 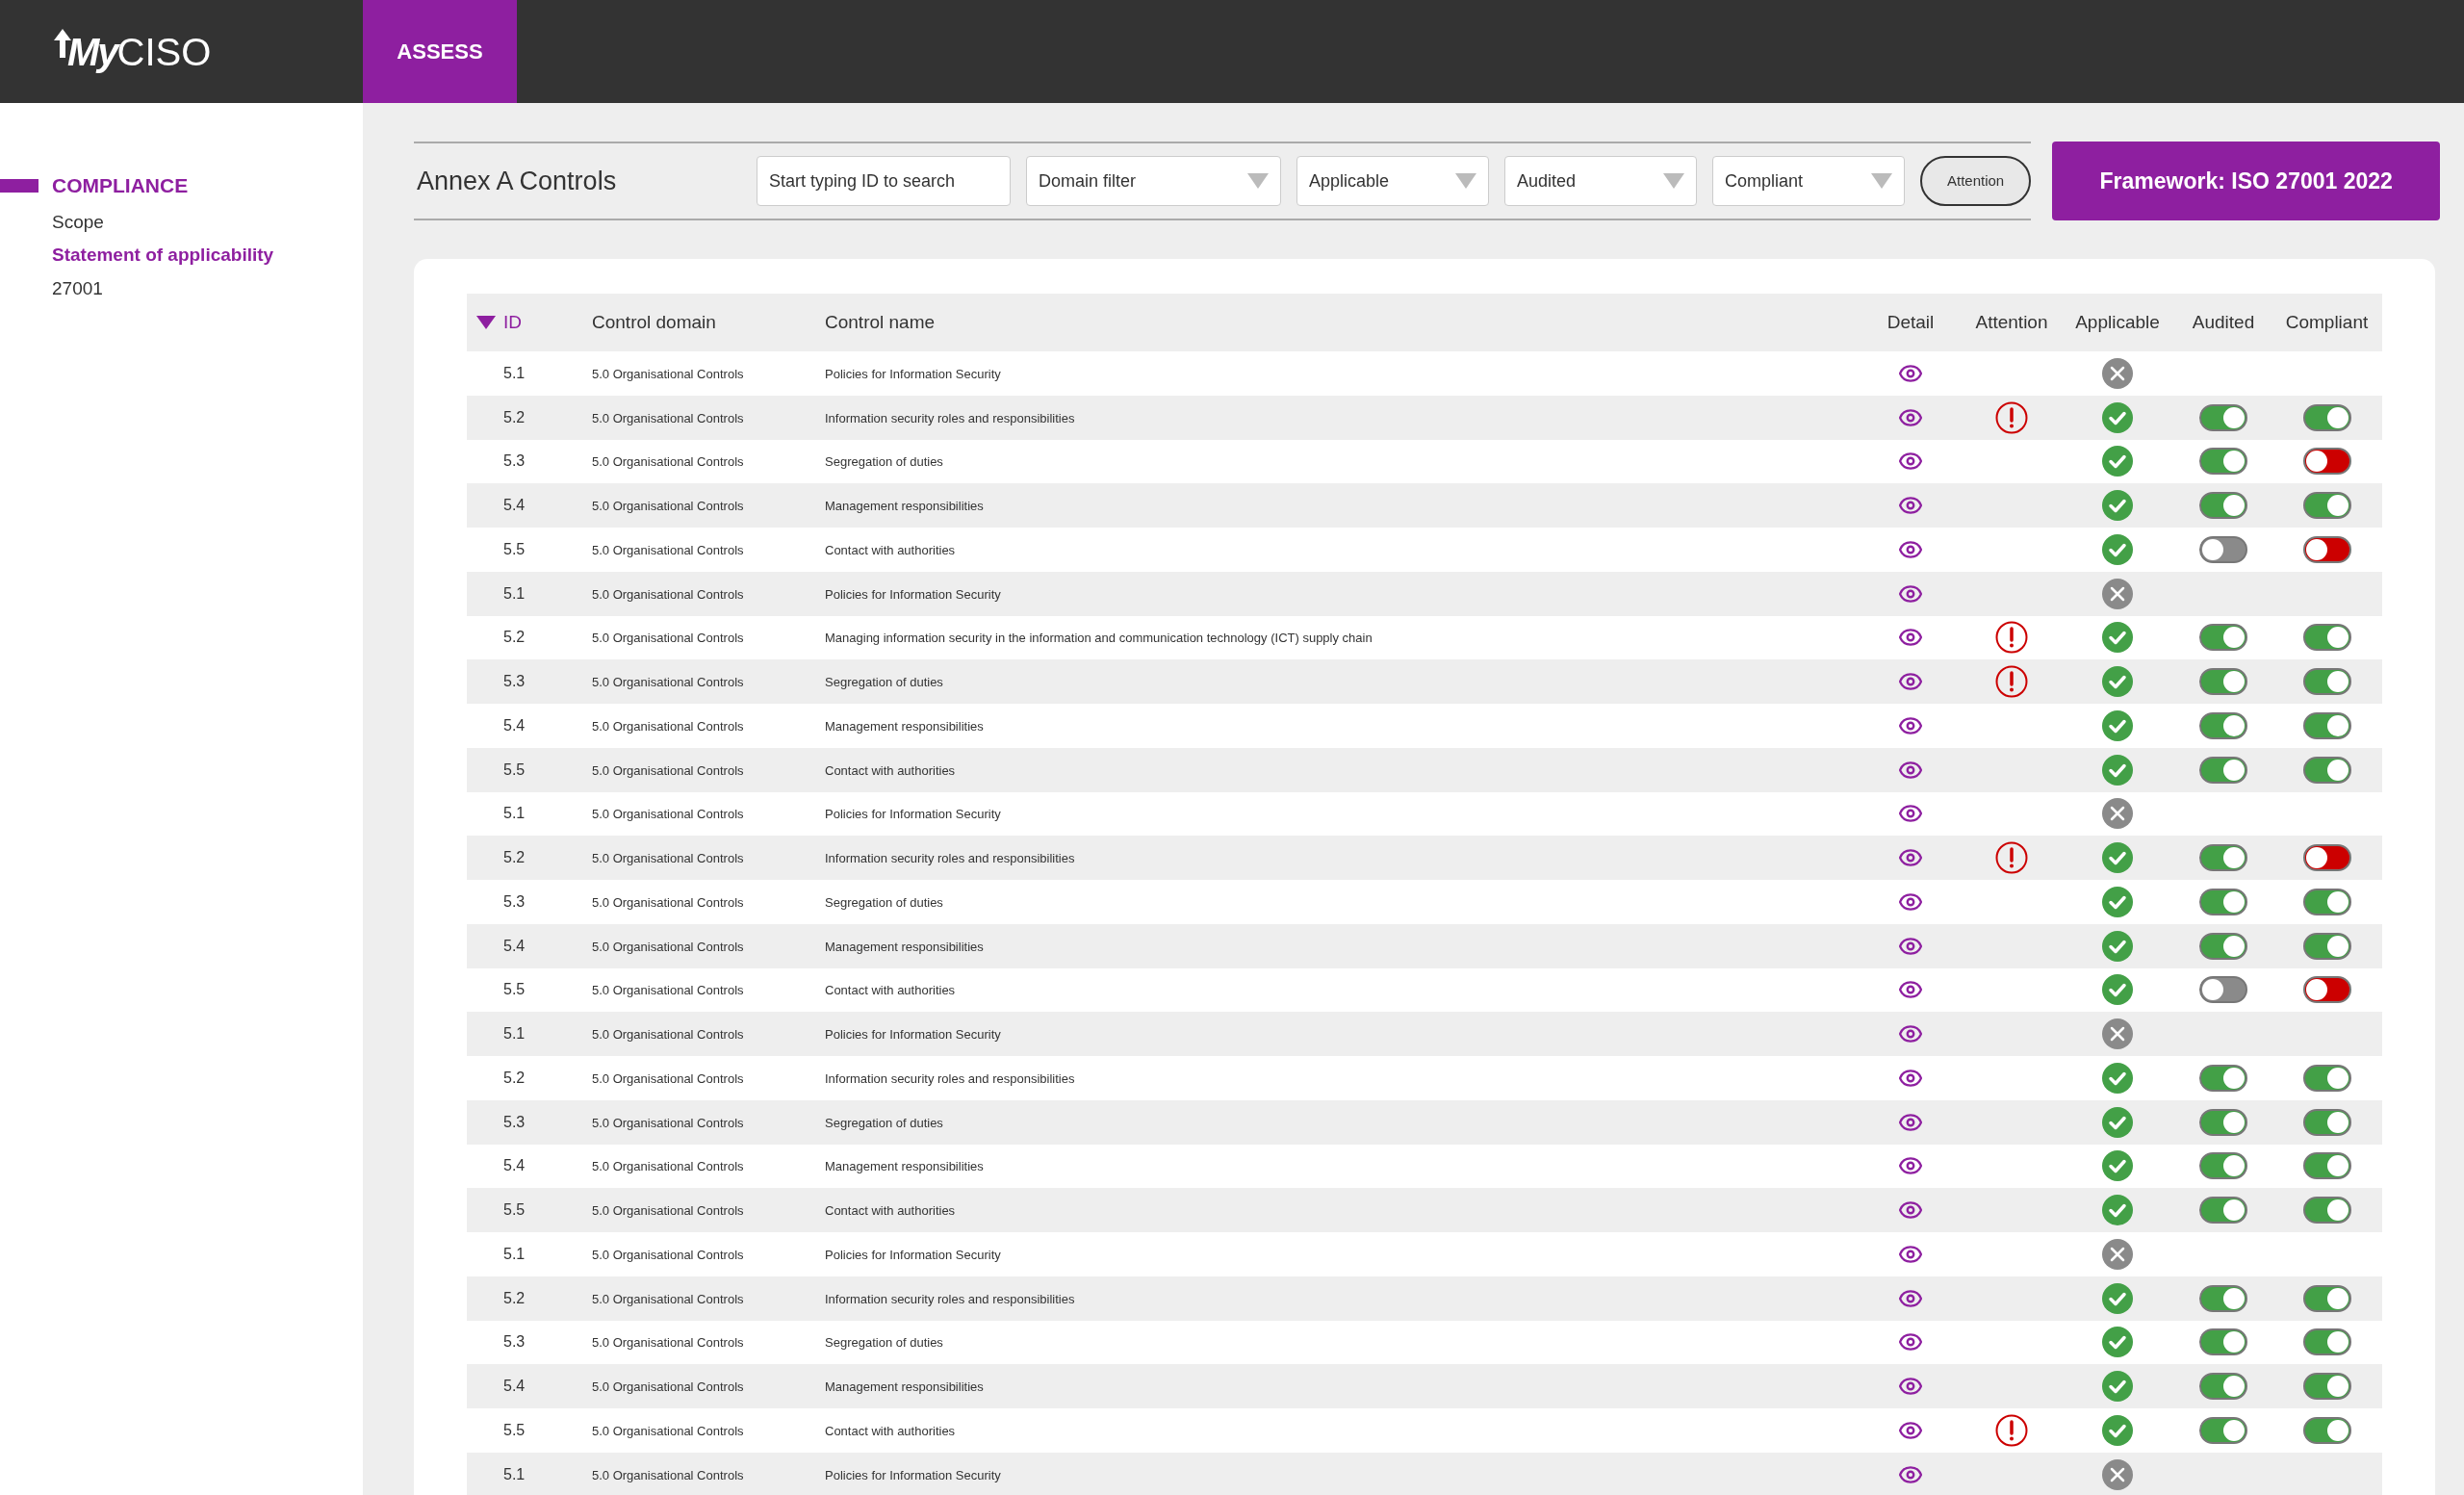 I want to click on column-header: Control name, so click(x=880, y=322).